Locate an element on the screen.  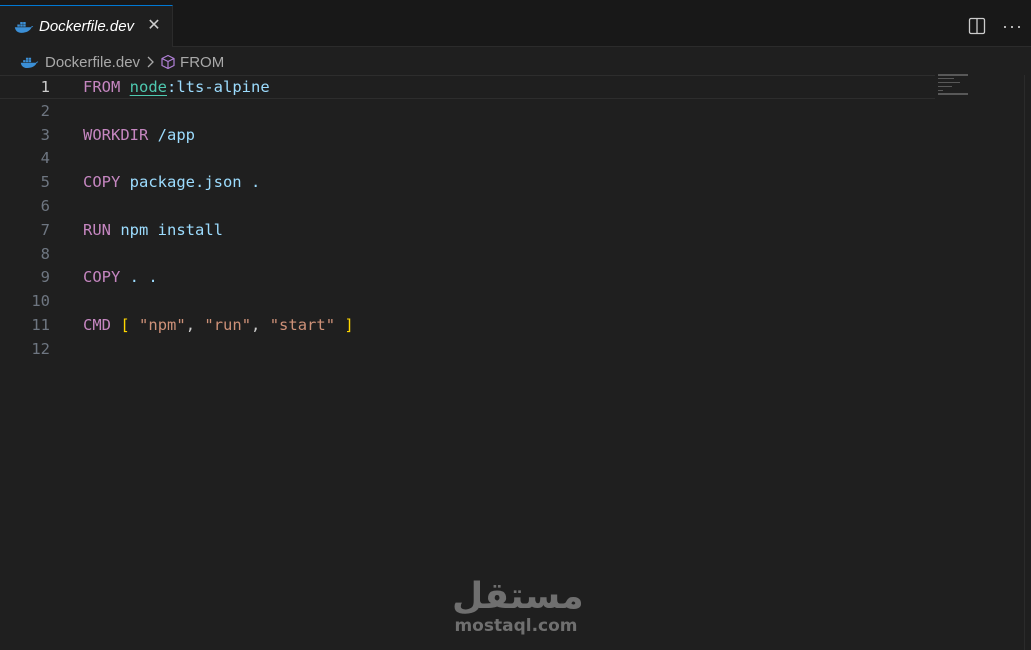
code-token: :lts-alpine is located at coordinates (218, 87).